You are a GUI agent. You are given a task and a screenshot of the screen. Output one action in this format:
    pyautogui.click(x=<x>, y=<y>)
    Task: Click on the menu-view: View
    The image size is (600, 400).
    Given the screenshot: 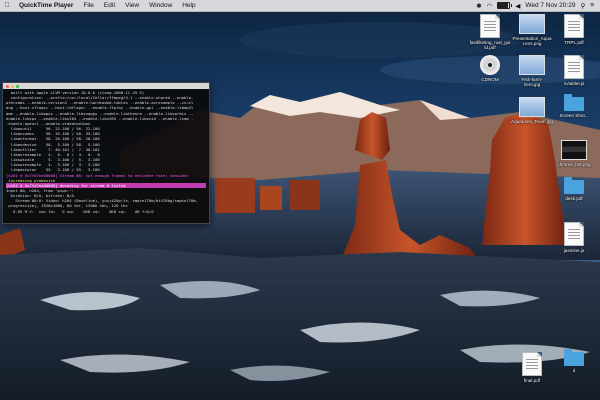 What is the action you would take?
    pyautogui.click(x=132, y=5)
    